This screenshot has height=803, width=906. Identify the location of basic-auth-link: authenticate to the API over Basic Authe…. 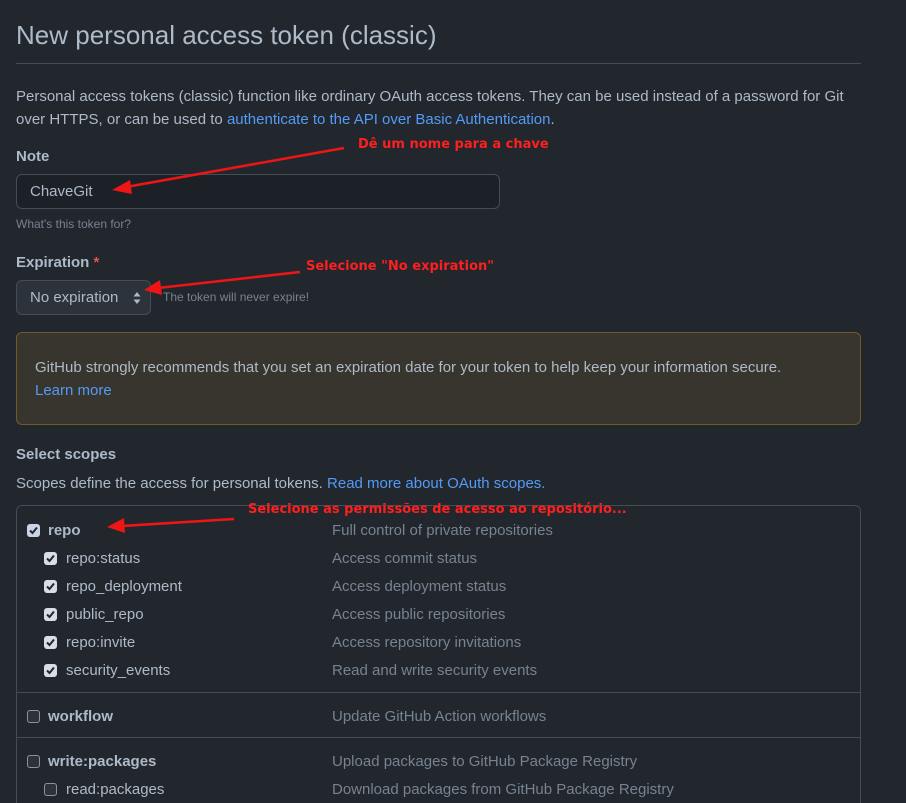
(389, 119).